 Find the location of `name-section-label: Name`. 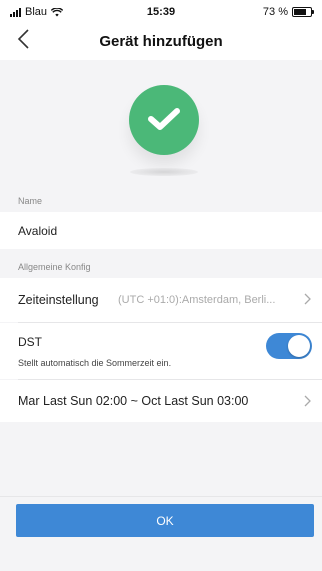

name-section-label: Name is located at coordinates (30, 201).